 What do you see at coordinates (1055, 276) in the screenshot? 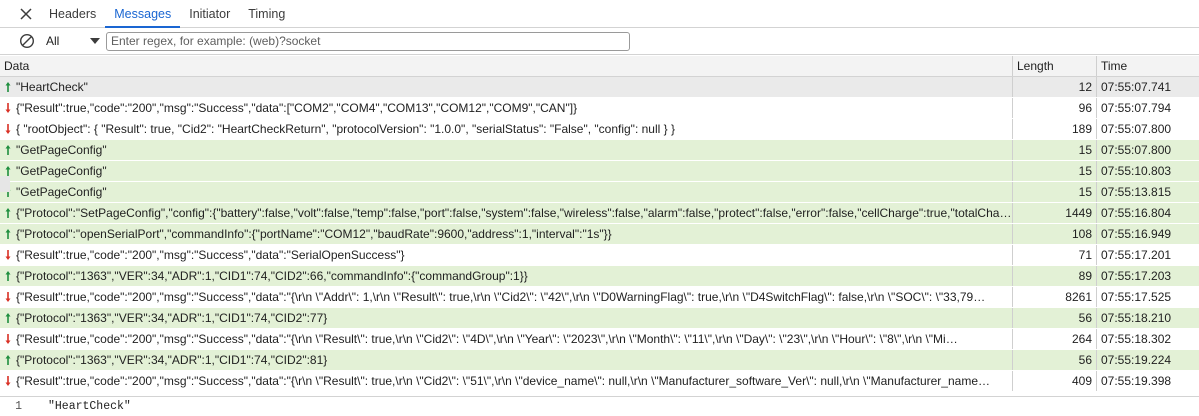
I see `message-length-cell: 89` at bounding box center [1055, 276].